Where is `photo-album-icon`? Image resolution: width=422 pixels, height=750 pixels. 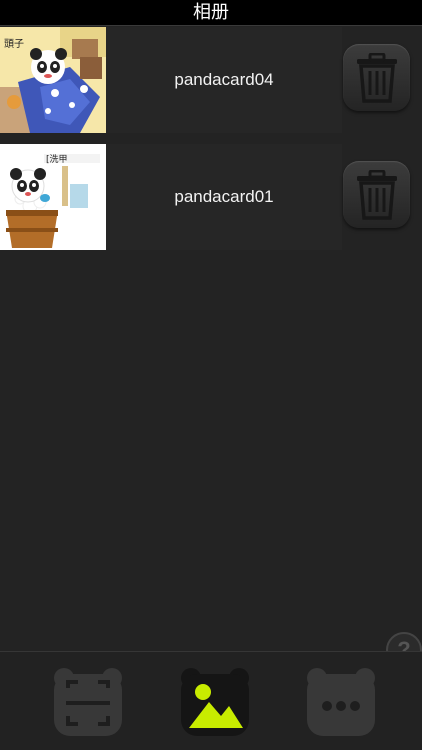
photo-album-icon is located at coordinates (215, 702).